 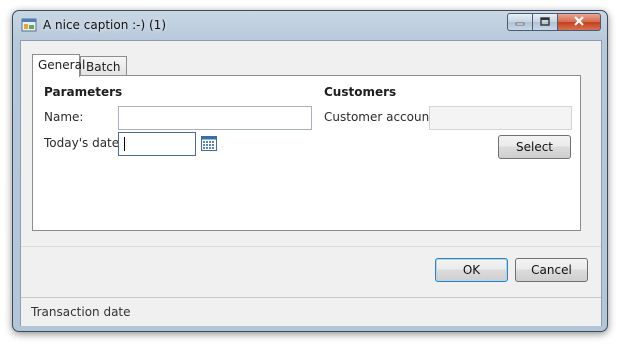 I want to click on app-window-icon, so click(x=29, y=25).